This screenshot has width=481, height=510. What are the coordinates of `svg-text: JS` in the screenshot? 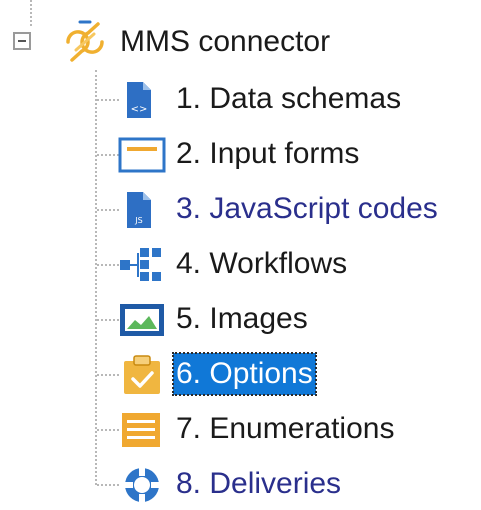 It's located at (138, 220).